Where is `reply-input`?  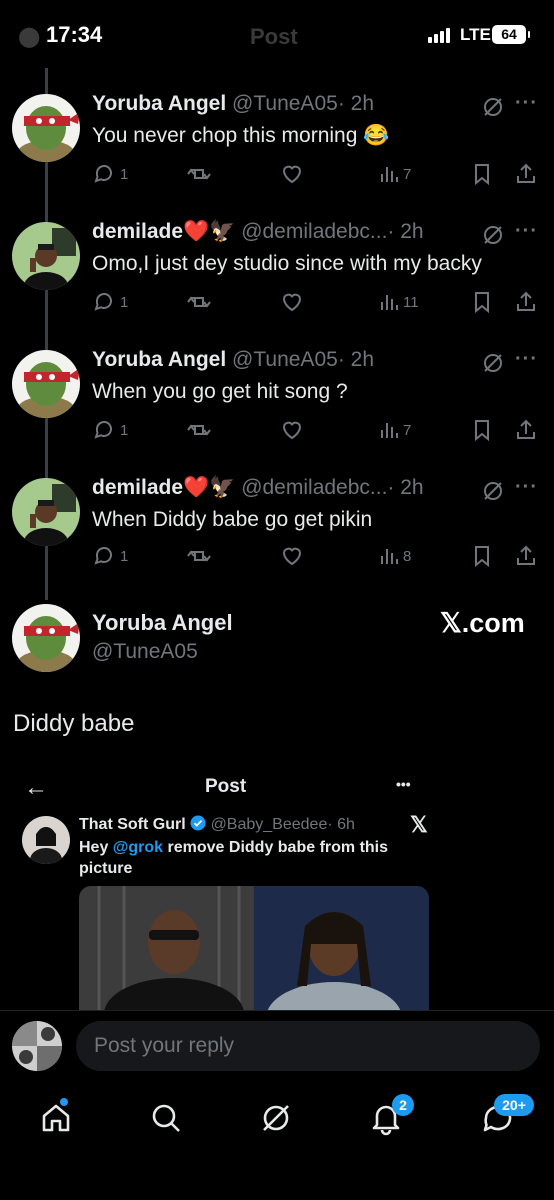
reply-input is located at coordinates (304, 1046).